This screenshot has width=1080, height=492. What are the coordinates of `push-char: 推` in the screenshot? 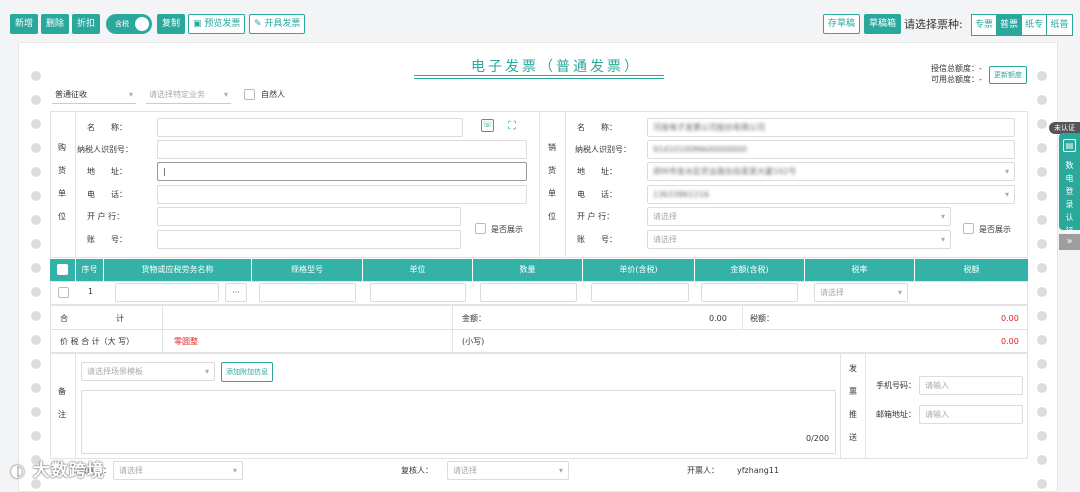 It's located at (853, 414).